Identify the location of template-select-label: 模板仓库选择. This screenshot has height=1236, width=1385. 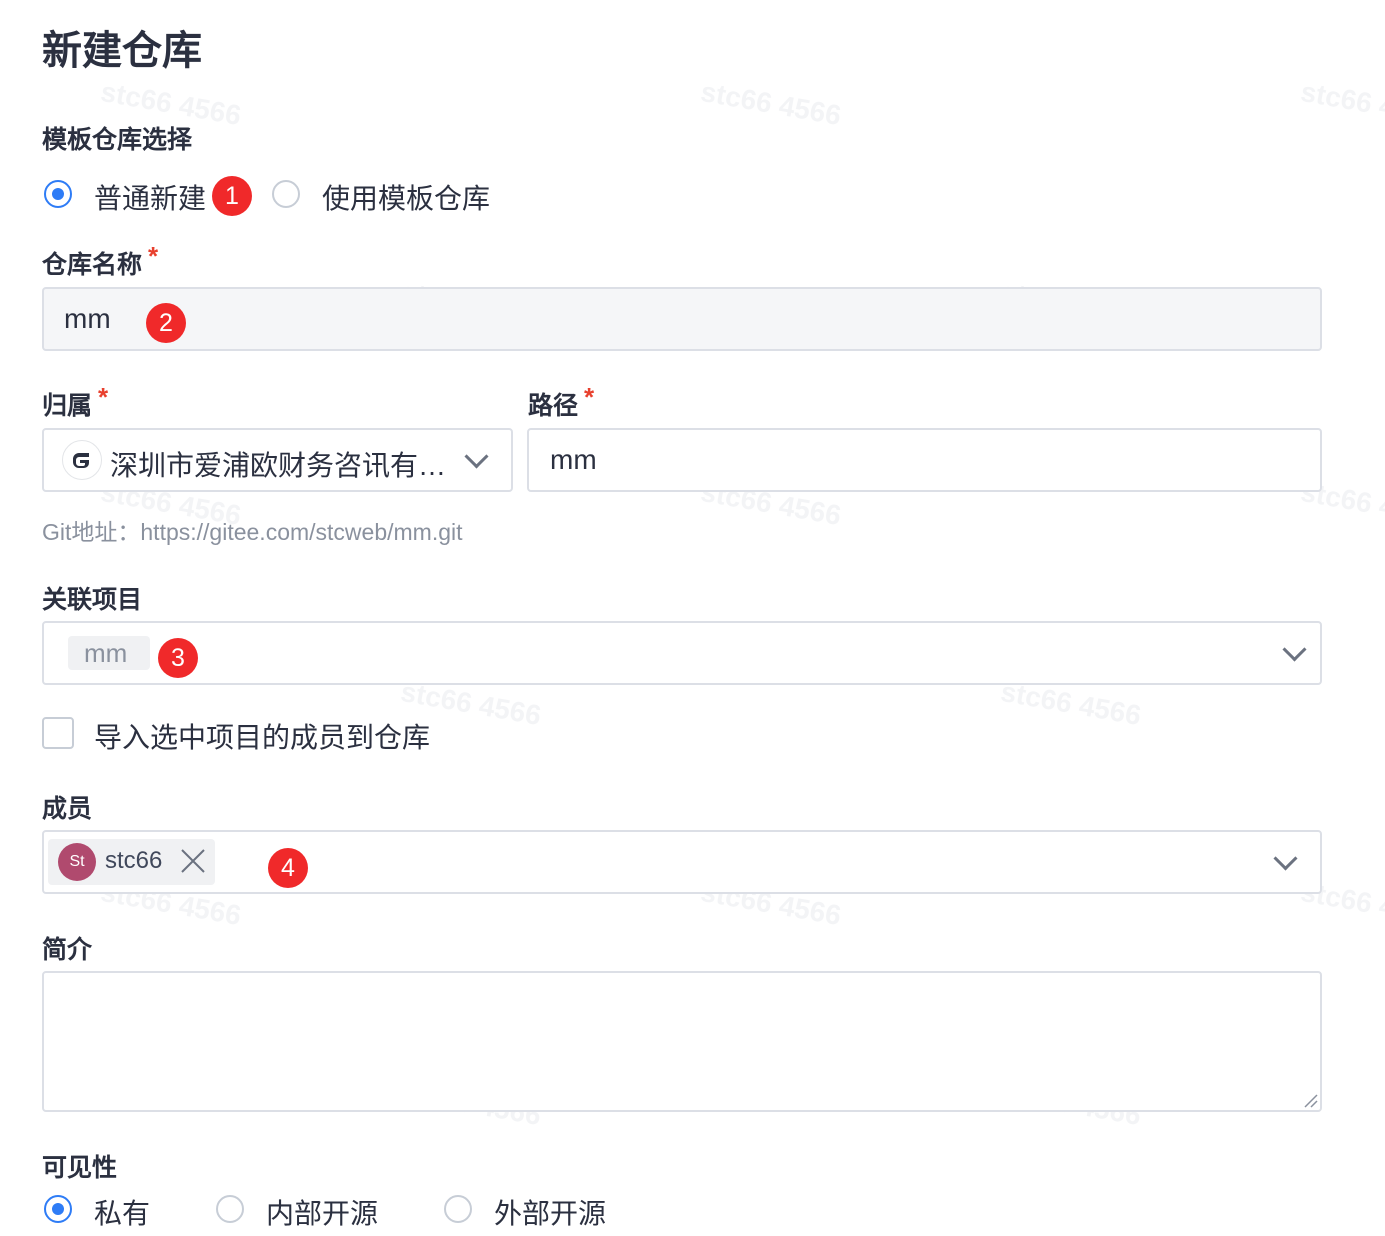
(117, 140).